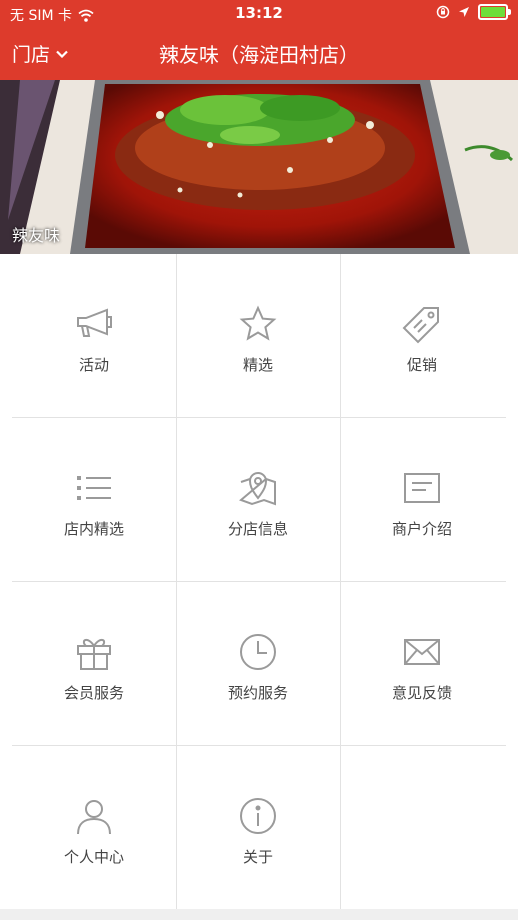  Describe the element at coordinates (422, 652) in the screenshot. I see `envelope-icon` at that location.